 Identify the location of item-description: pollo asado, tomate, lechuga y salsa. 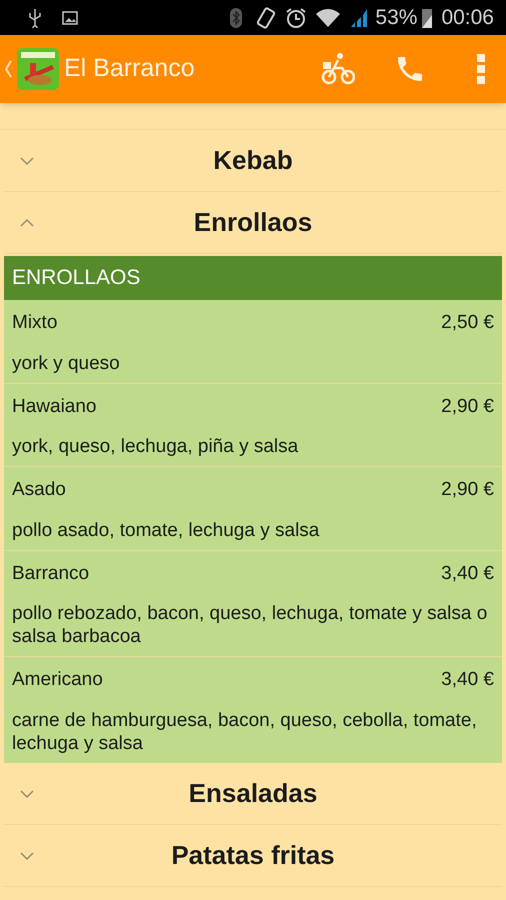
(166, 530).